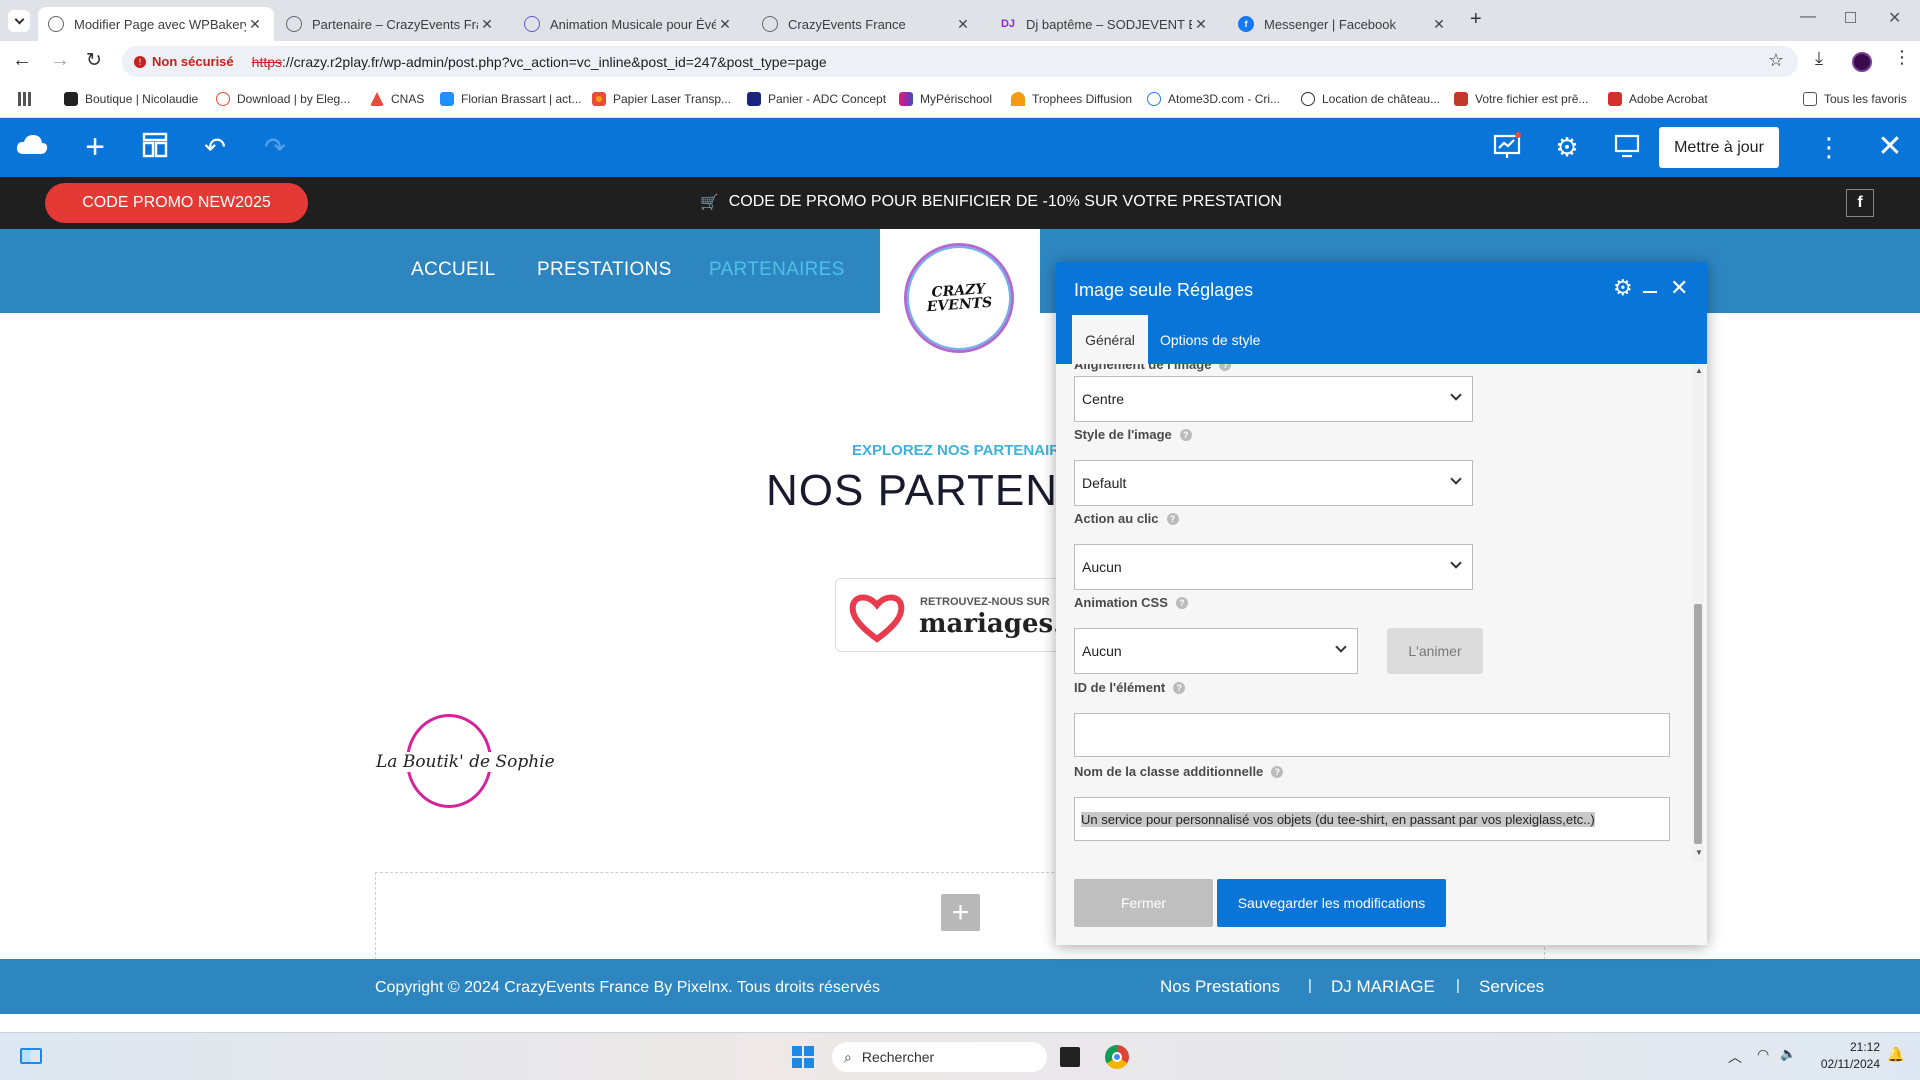 The height and width of the screenshot is (1080, 1920). I want to click on wpbakery-logo-icon, so click(32, 147).